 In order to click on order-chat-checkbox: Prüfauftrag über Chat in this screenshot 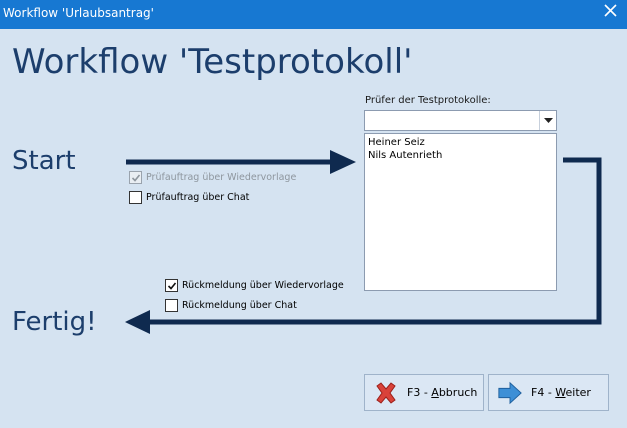, I will do `click(189, 197)`.